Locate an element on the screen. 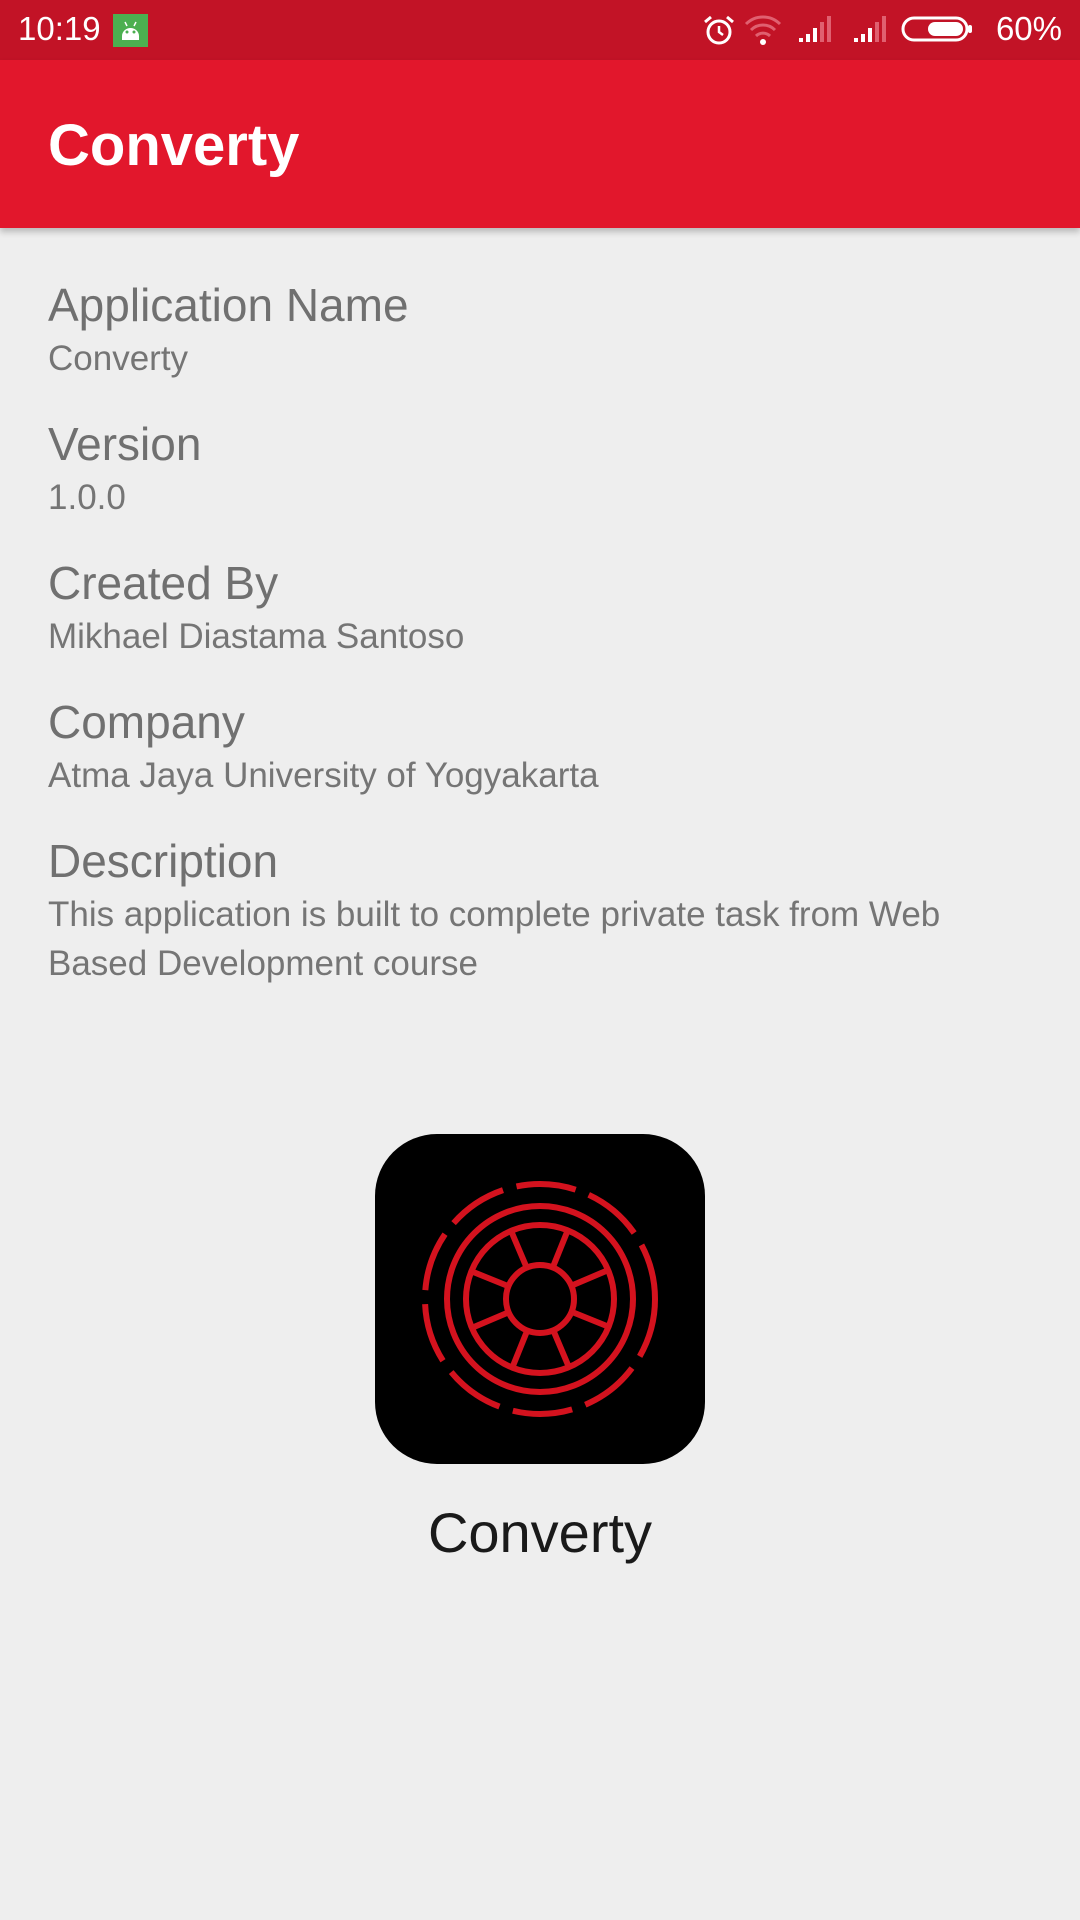 Image resolution: width=1080 pixels, height=1920 pixels. wifi-icon is located at coordinates (763, 32).